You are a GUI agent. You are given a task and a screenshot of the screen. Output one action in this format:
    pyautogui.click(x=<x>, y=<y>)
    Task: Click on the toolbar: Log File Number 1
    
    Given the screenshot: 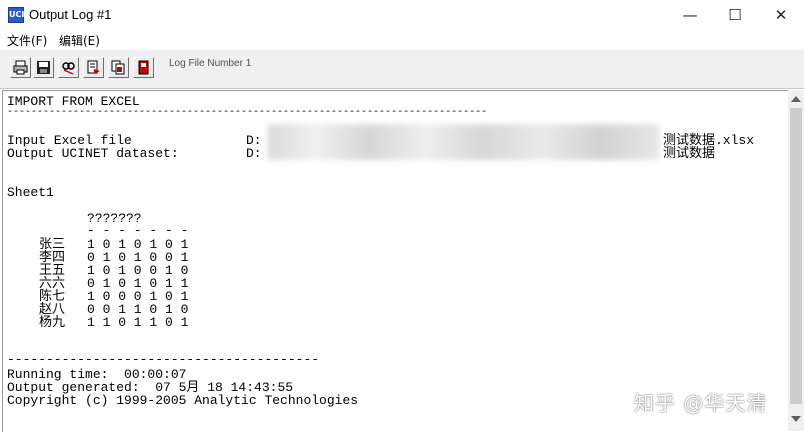 What is the action you would take?
    pyautogui.click(x=402, y=69)
    